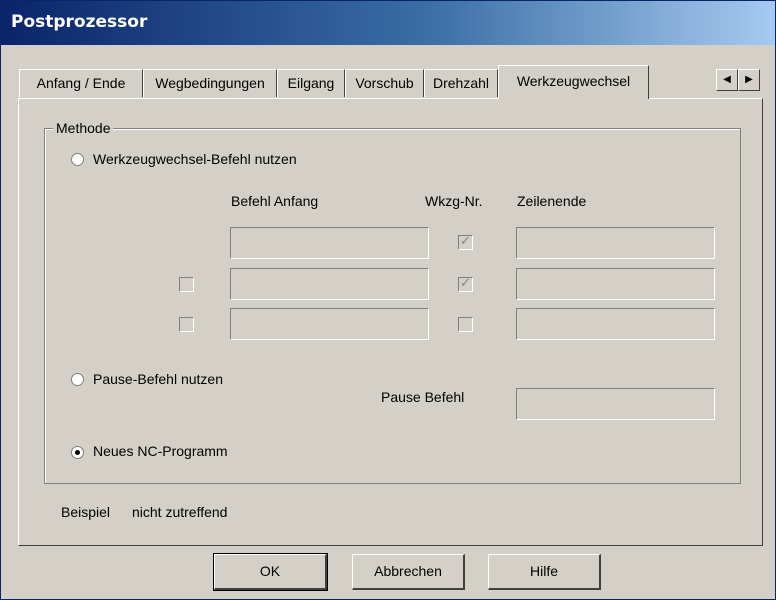 The width and height of the screenshot is (776, 600). I want to click on title-bar: Postprozessor, so click(388, 23).